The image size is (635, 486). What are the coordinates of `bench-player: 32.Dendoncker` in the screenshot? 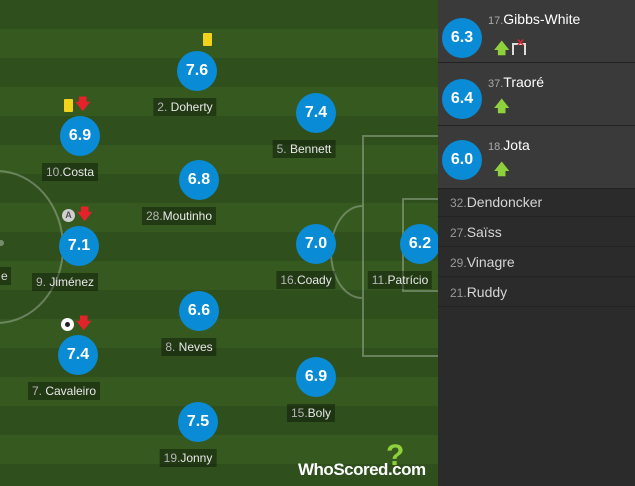 It's located at (536, 202).